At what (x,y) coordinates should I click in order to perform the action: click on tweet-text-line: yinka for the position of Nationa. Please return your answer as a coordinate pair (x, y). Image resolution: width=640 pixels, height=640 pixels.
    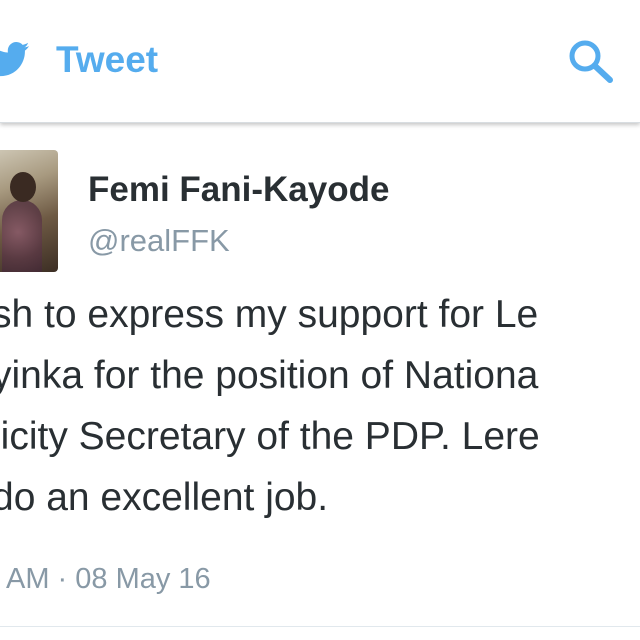
    Looking at the image, I should click on (269, 375).